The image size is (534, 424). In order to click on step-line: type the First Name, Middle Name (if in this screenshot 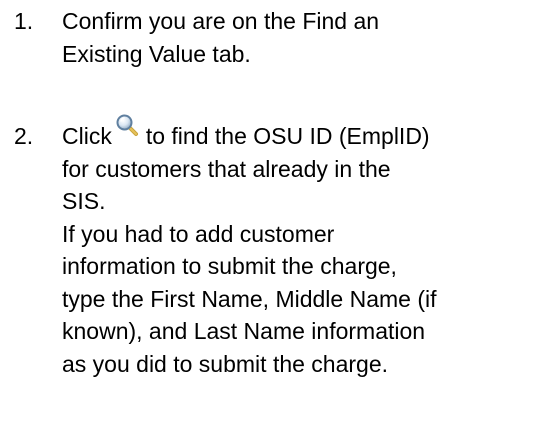, I will do `click(249, 298)`.